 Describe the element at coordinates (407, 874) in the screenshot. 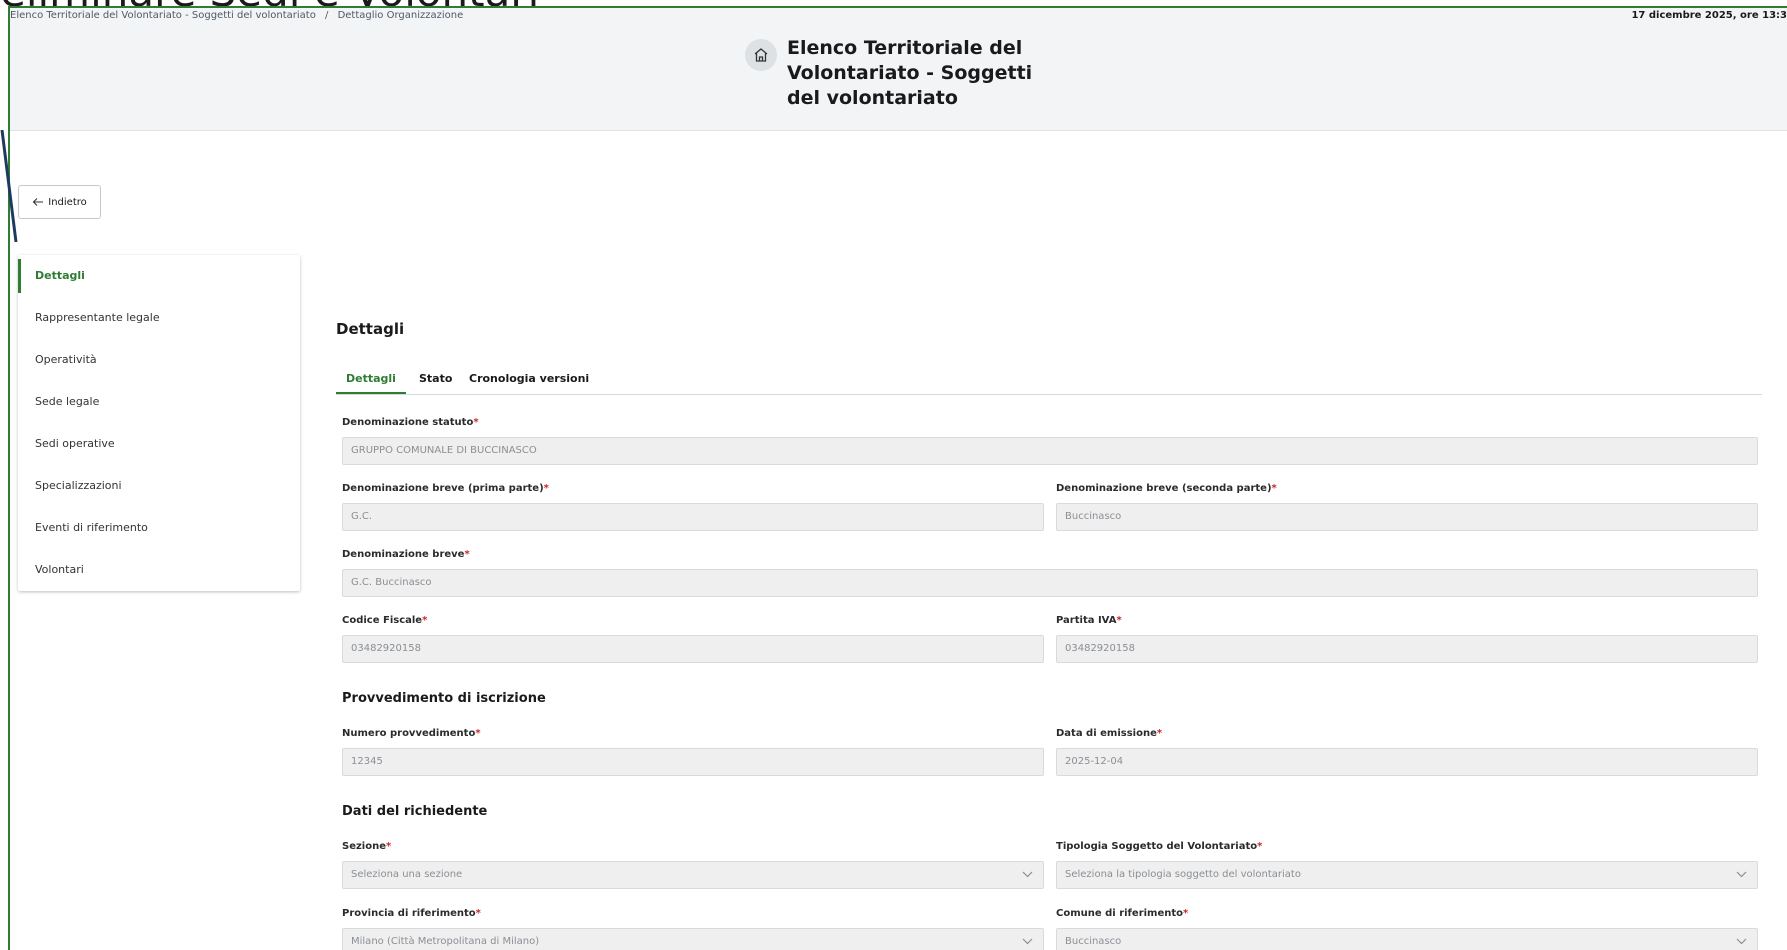

I see `sezione-placeholder: Seleziona una sezione` at that location.